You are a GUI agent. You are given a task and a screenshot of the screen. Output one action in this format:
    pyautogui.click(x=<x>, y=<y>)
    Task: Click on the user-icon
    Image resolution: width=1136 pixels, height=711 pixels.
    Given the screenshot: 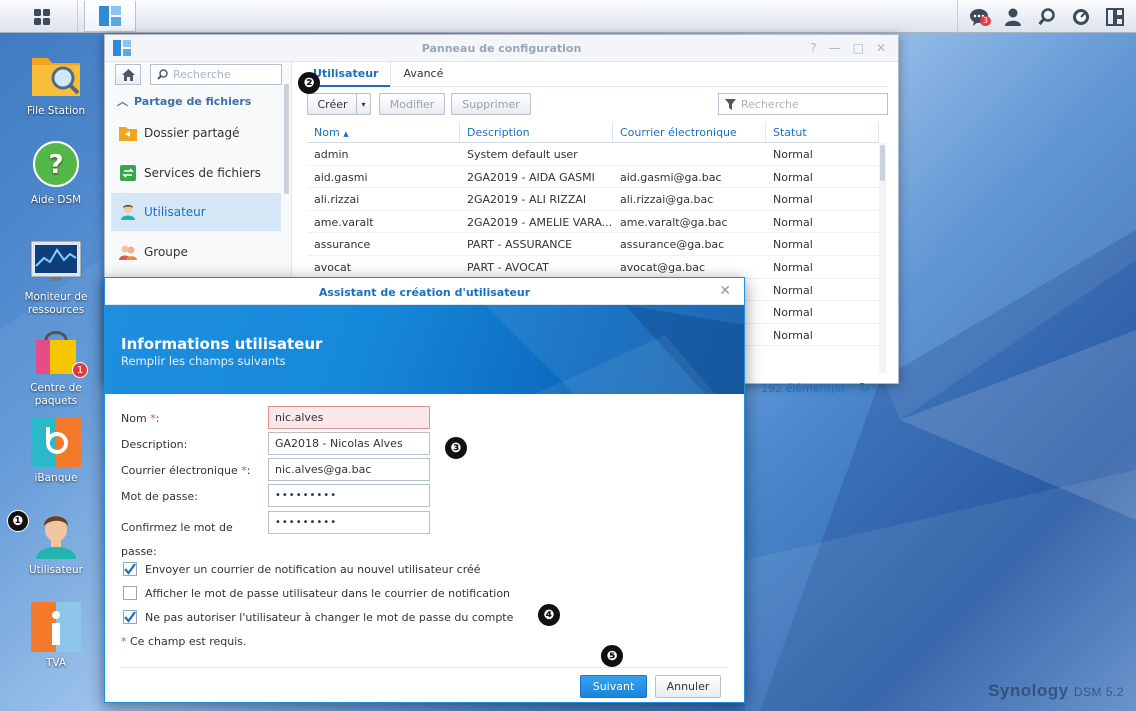 What is the action you would take?
    pyautogui.click(x=128, y=212)
    